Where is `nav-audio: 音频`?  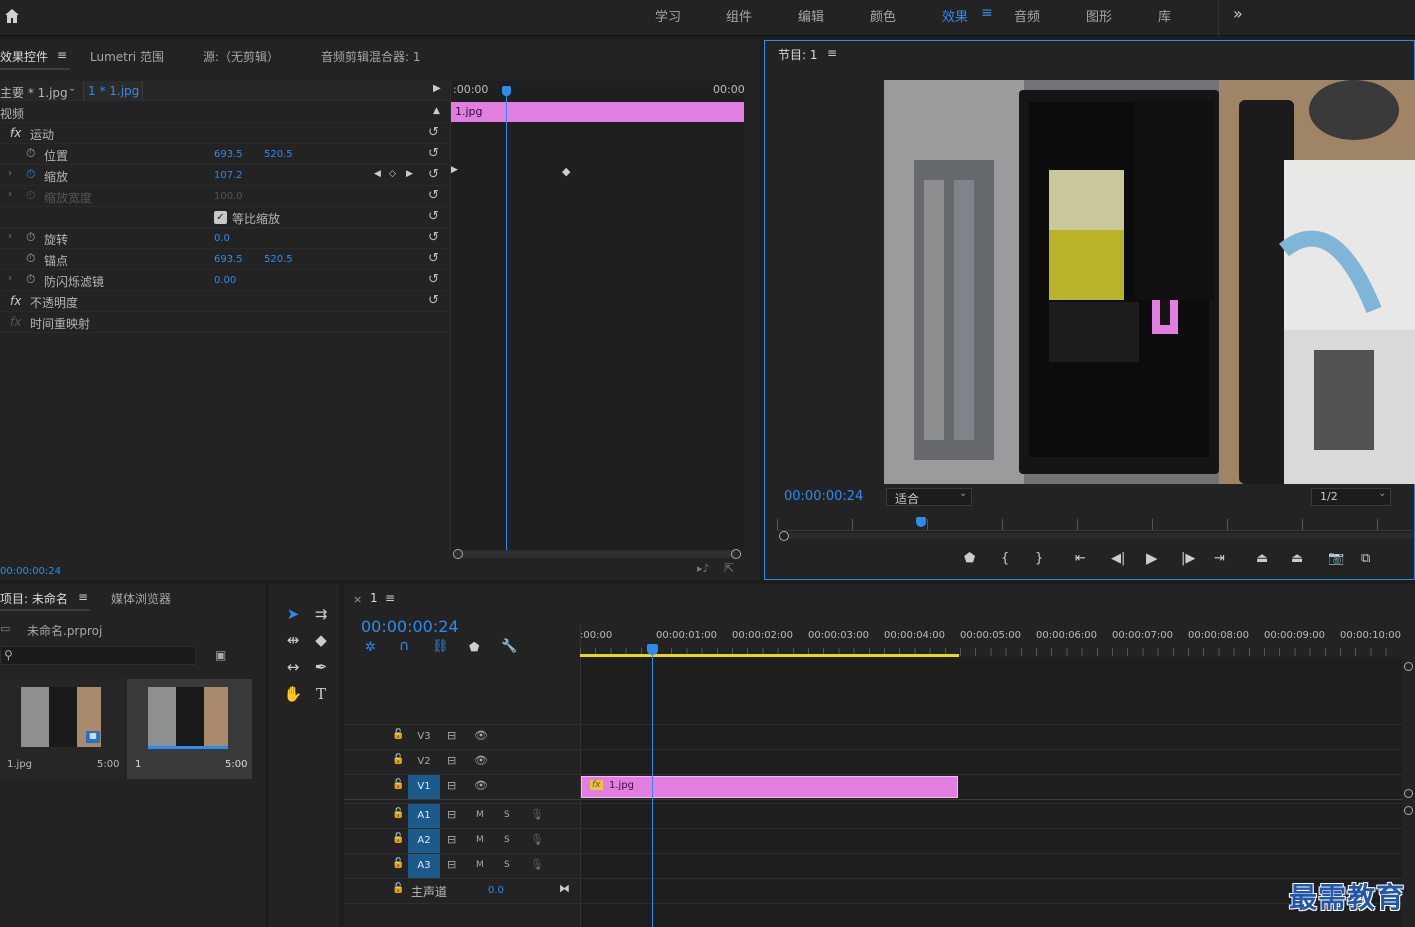 nav-audio: 音频 is located at coordinates (1027, 15).